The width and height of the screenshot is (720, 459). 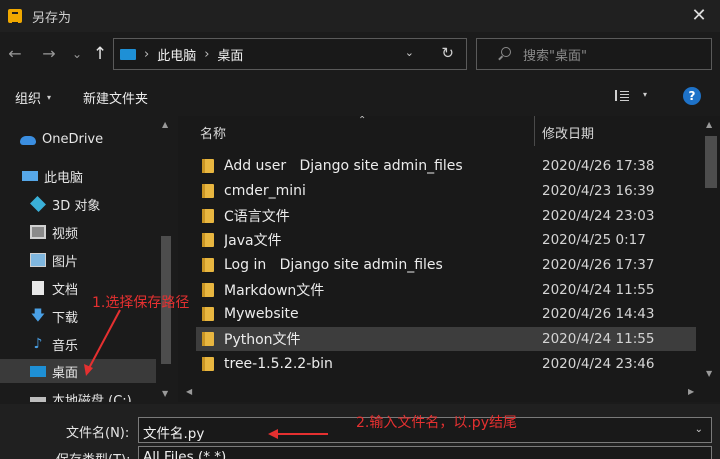 I want to click on annotation-step-1: 1.选择保存路径, so click(x=141, y=303).